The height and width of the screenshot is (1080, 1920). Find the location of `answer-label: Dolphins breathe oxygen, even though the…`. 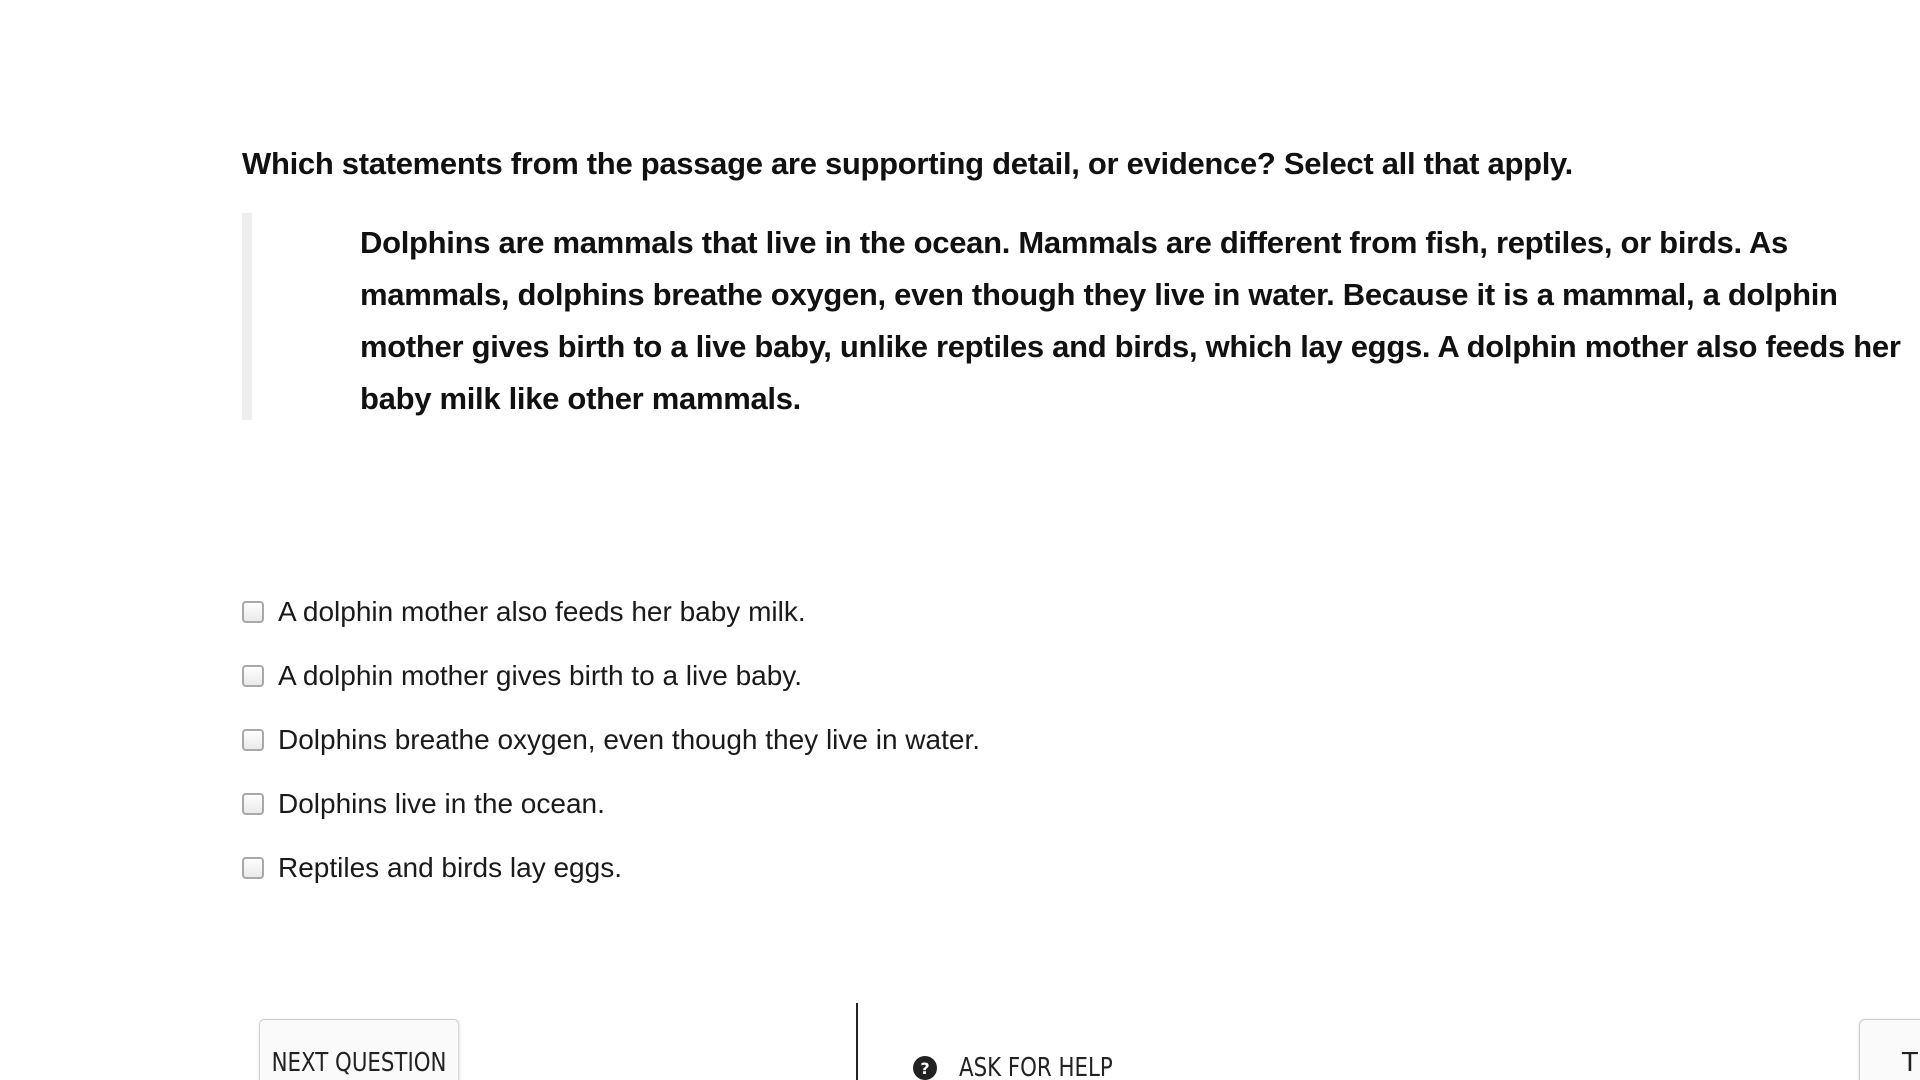

answer-label: Dolphins breathe oxygen, even though the… is located at coordinates (629, 740).